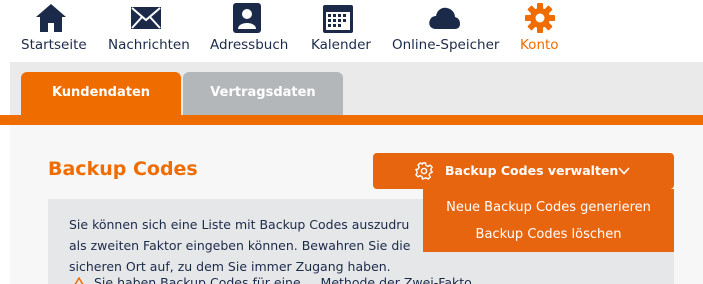 The width and height of the screenshot is (703, 284). What do you see at coordinates (624, 171) in the screenshot?
I see `chevron-down-icon` at bounding box center [624, 171].